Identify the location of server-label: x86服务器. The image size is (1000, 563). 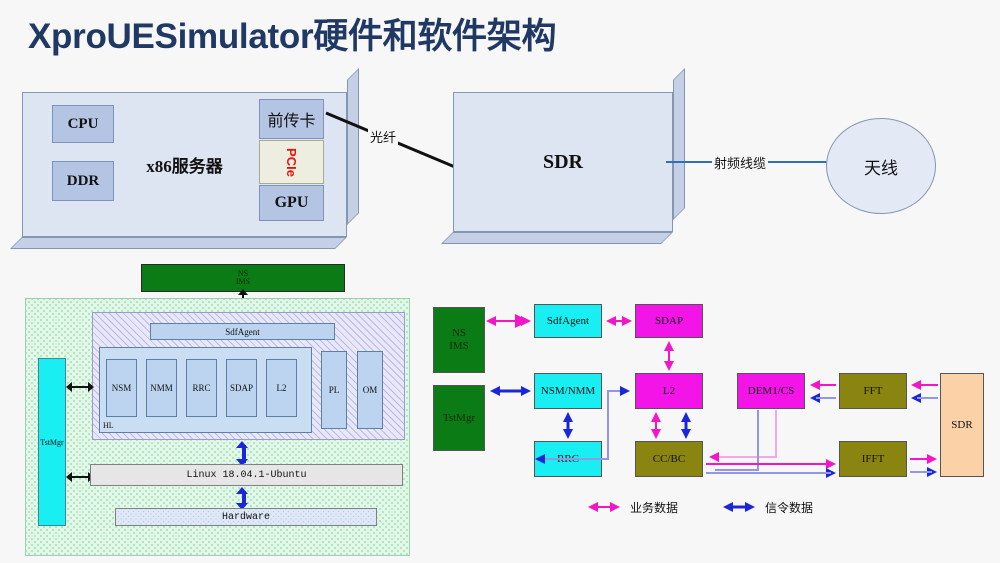
(184, 166).